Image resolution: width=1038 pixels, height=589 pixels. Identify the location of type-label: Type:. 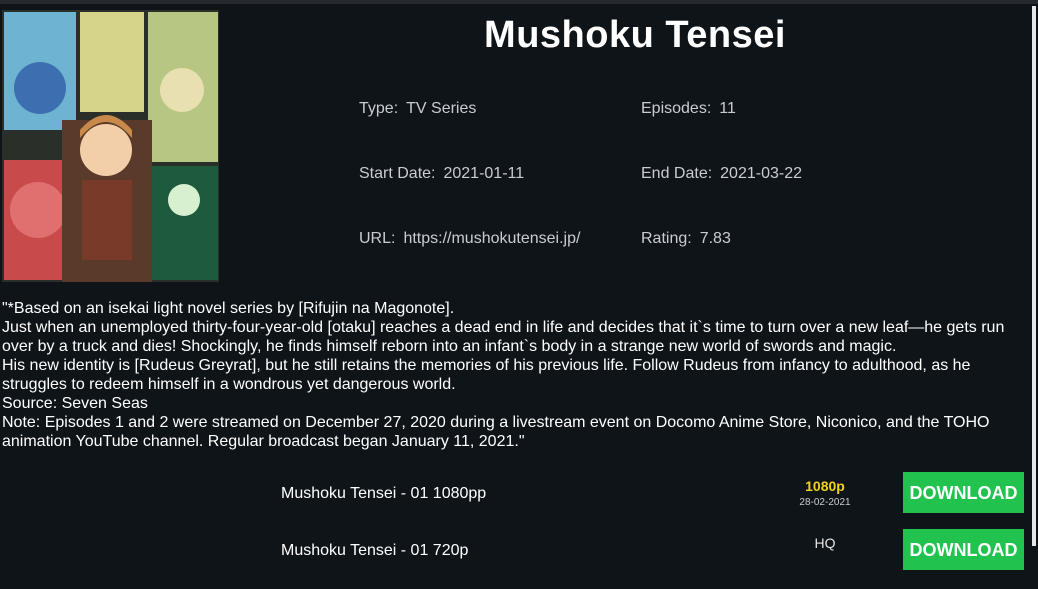
(379, 108).